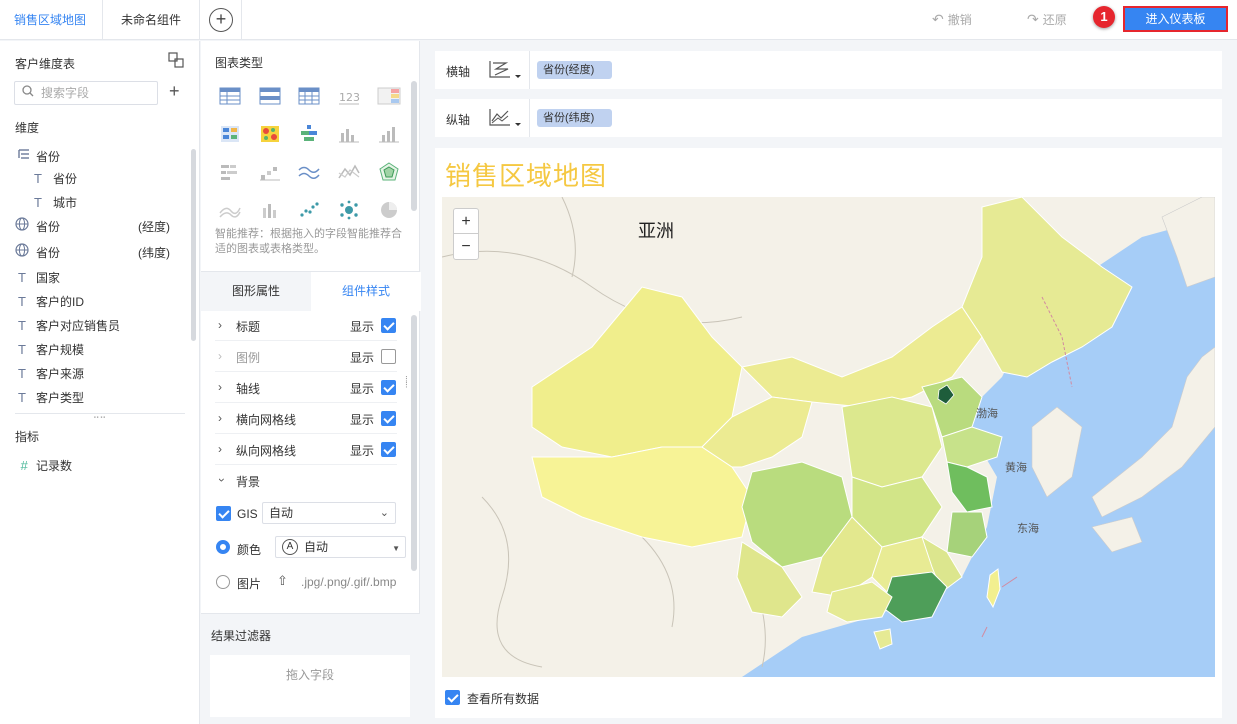  Describe the element at coordinates (151, 20) in the screenshot. I see `tab-unnamed-component: 未命名组件` at that location.